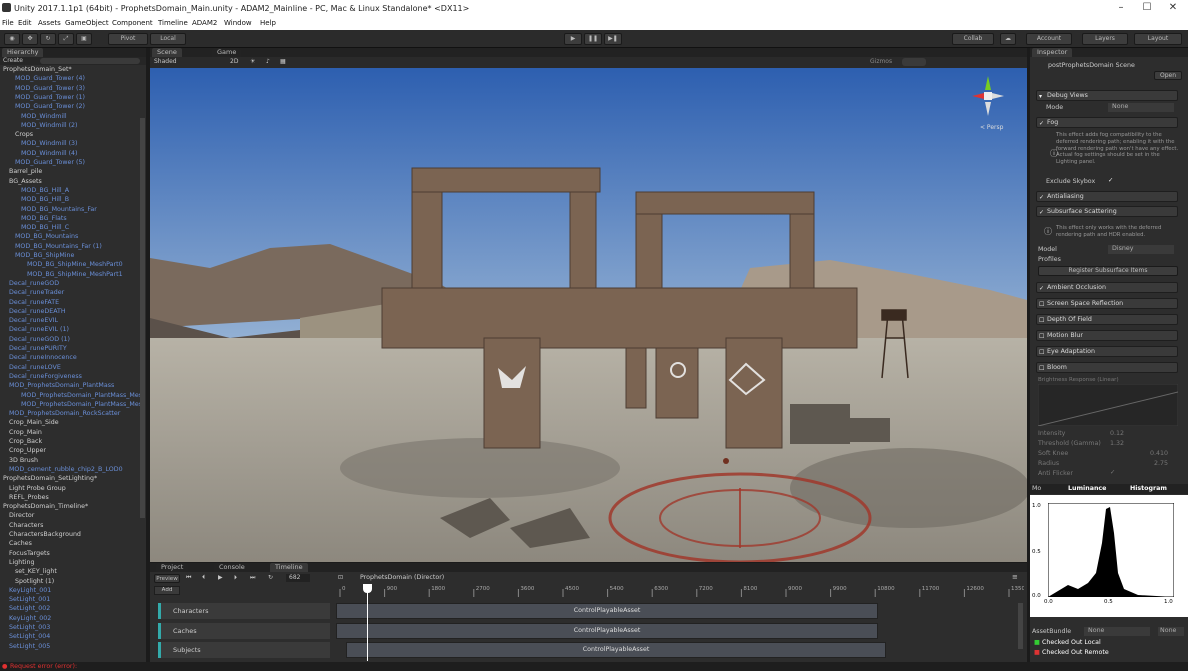 The height and width of the screenshot is (671, 1188). Describe the element at coordinates (43, 666) in the screenshot. I see `status-error-text: Request error (error):` at that location.